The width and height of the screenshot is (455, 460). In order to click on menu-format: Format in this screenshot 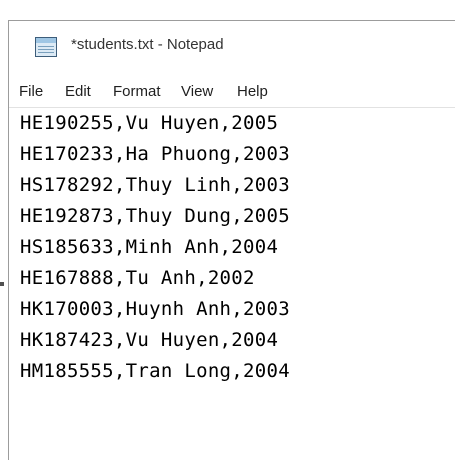, I will do `click(137, 91)`.